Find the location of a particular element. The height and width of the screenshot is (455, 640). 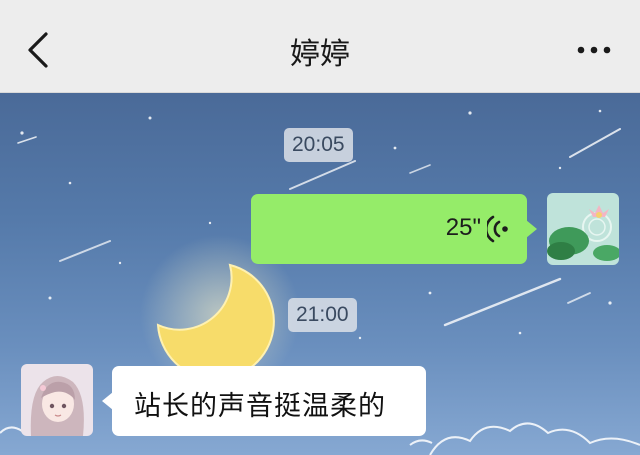

voice-wave-icon is located at coordinates (497, 229).